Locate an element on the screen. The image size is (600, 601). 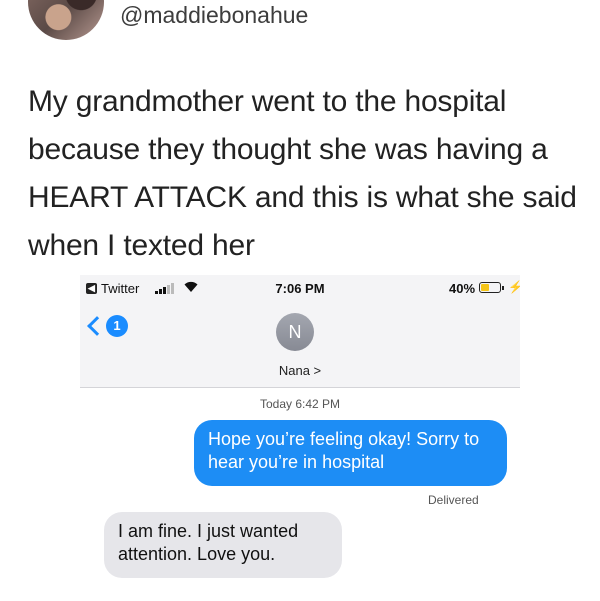
user-handle: @maddiebonahue is located at coordinates (214, 15).